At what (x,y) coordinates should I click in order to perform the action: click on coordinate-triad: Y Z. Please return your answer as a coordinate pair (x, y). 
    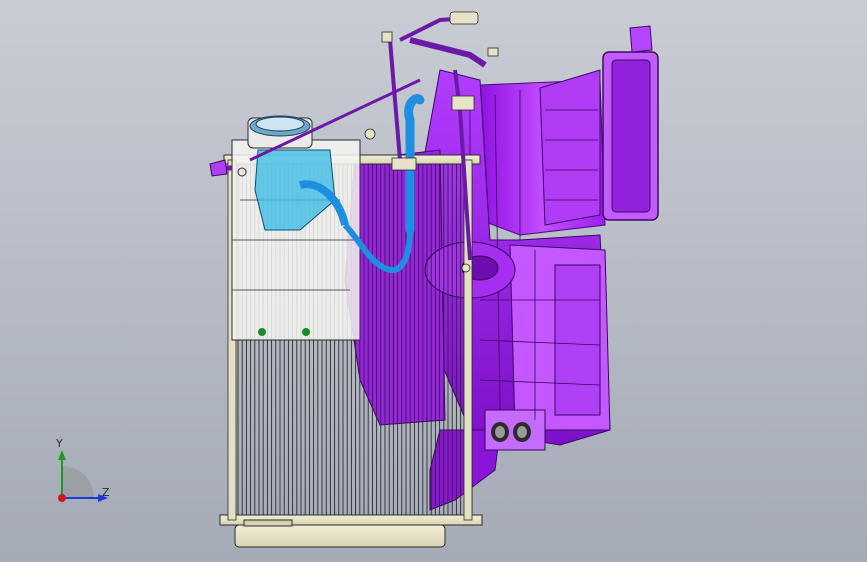
    Looking at the image, I should click on (80, 476).